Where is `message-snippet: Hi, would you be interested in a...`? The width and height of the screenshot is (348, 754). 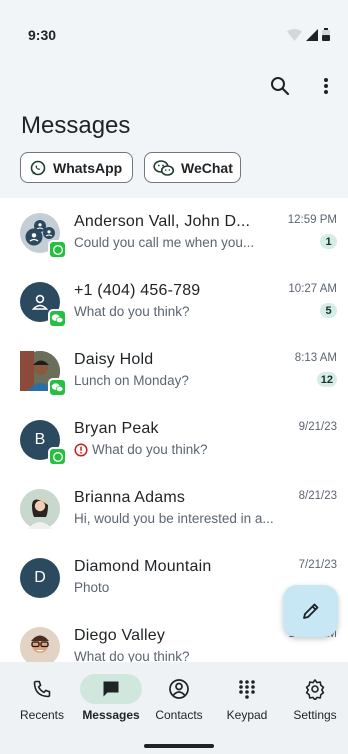
message-snippet: Hi, would you be interested in a... is located at coordinates (174, 518).